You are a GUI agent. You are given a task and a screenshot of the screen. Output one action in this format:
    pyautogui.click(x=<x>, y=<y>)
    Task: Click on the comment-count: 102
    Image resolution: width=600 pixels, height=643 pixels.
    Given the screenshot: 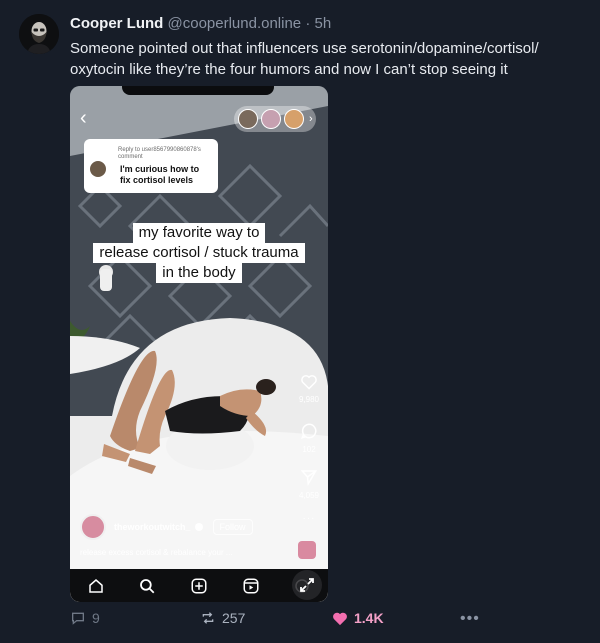 What is the action you would take?
    pyautogui.click(x=309, y=449)
    